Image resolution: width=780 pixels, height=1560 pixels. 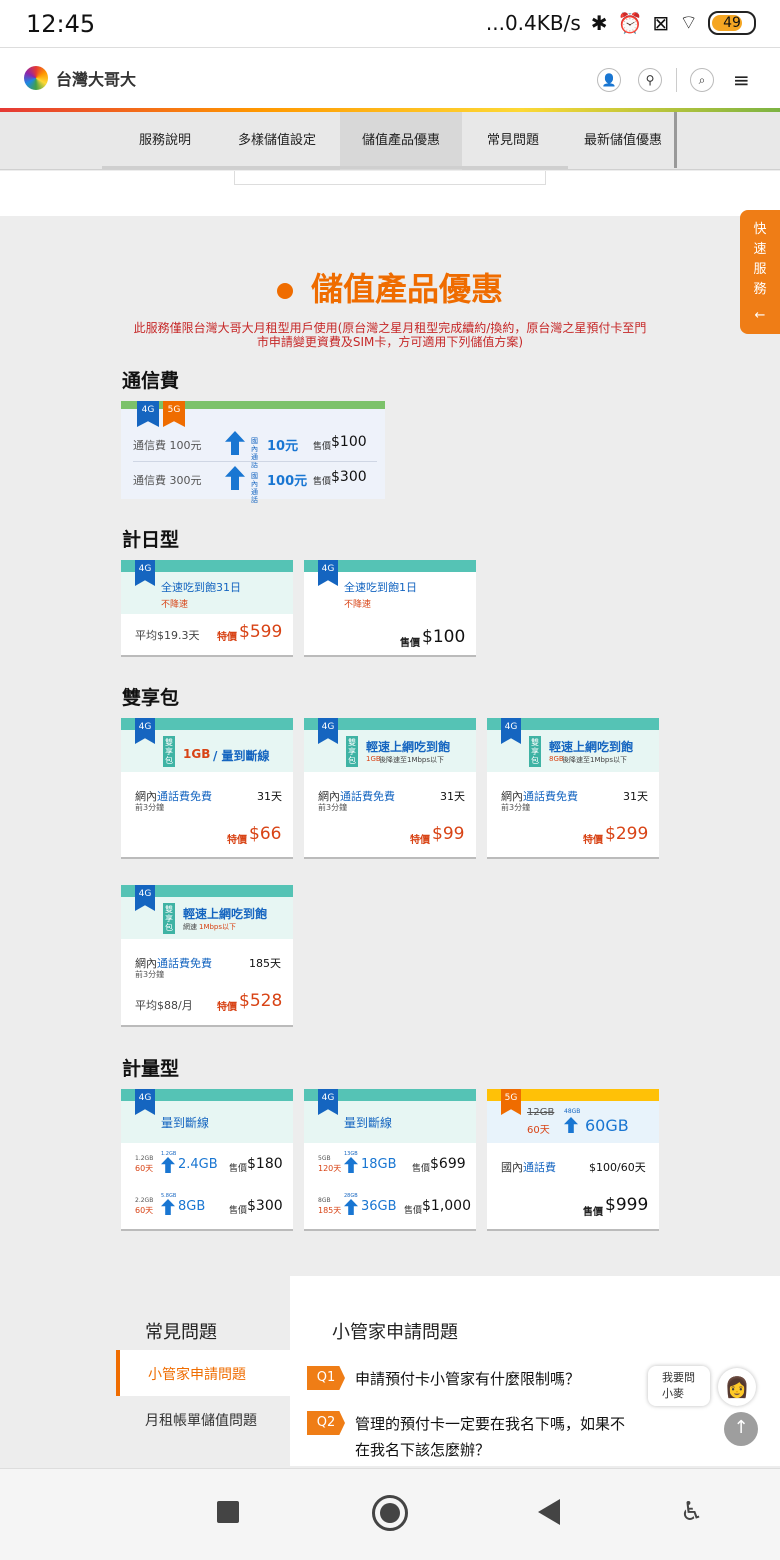 I want to click on alarm-icon: ⏰, so click(x=630, y=22).